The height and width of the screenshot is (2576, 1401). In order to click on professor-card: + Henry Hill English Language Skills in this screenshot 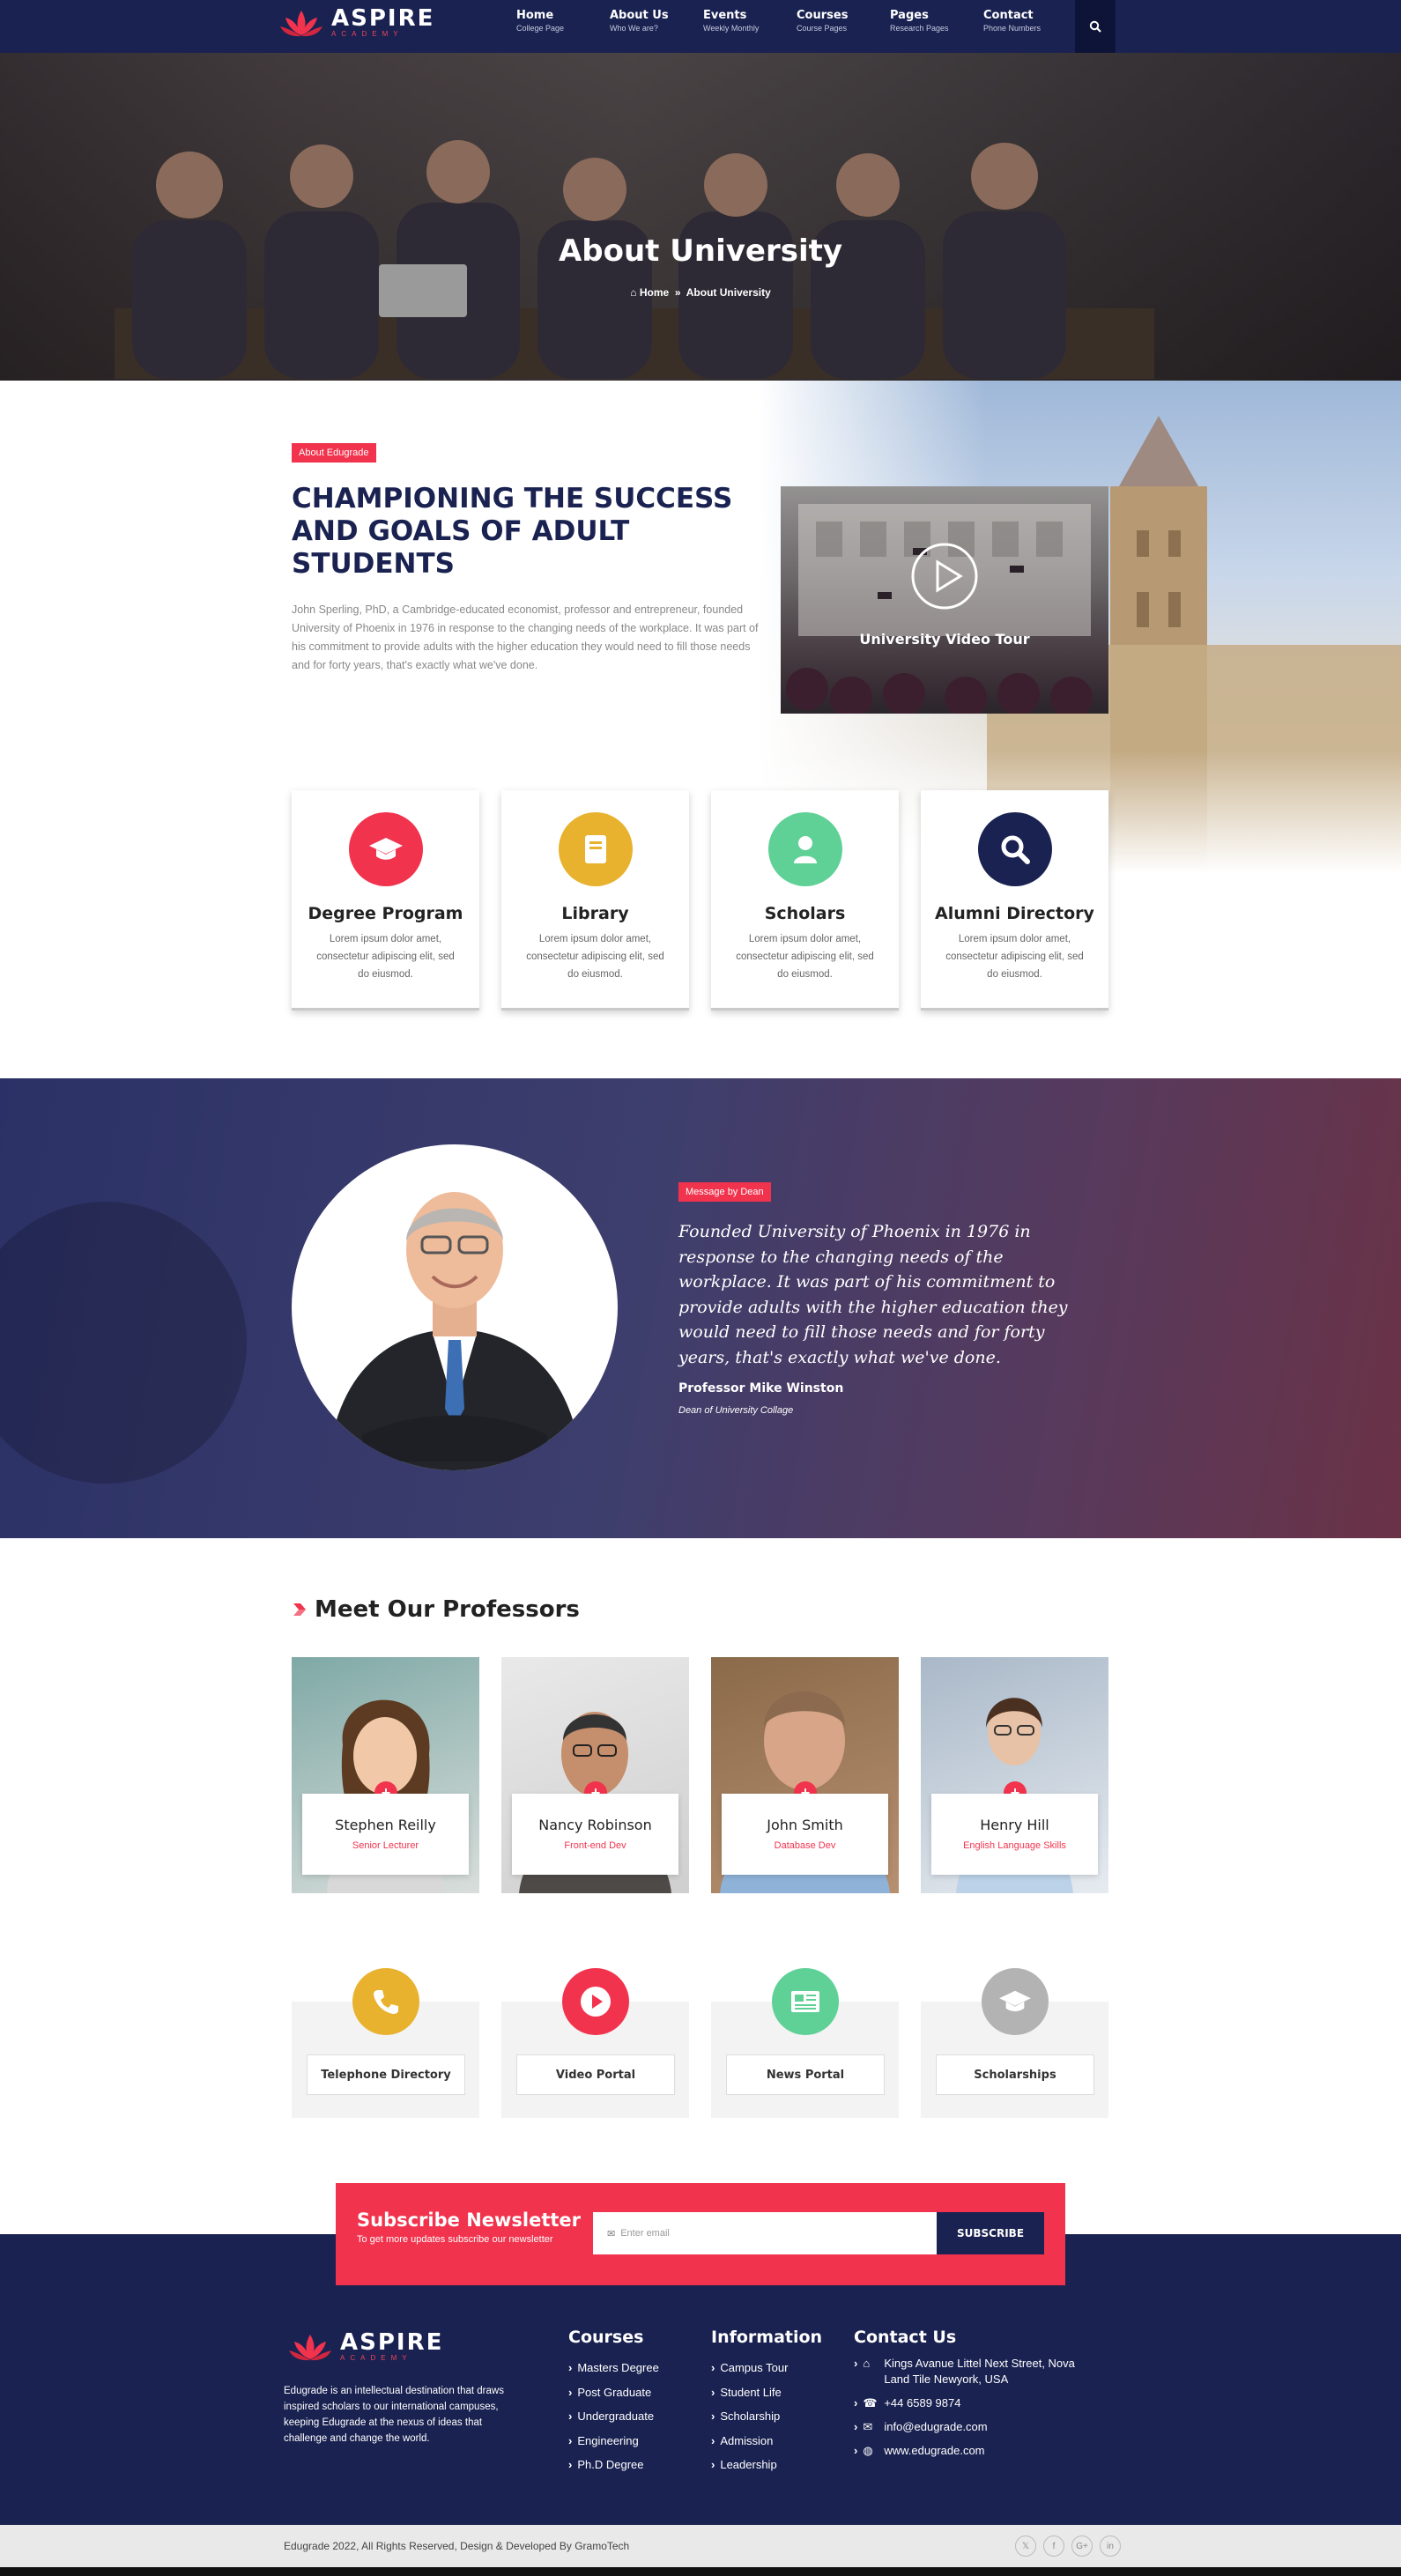, I will do `click(1014, 1775)`.